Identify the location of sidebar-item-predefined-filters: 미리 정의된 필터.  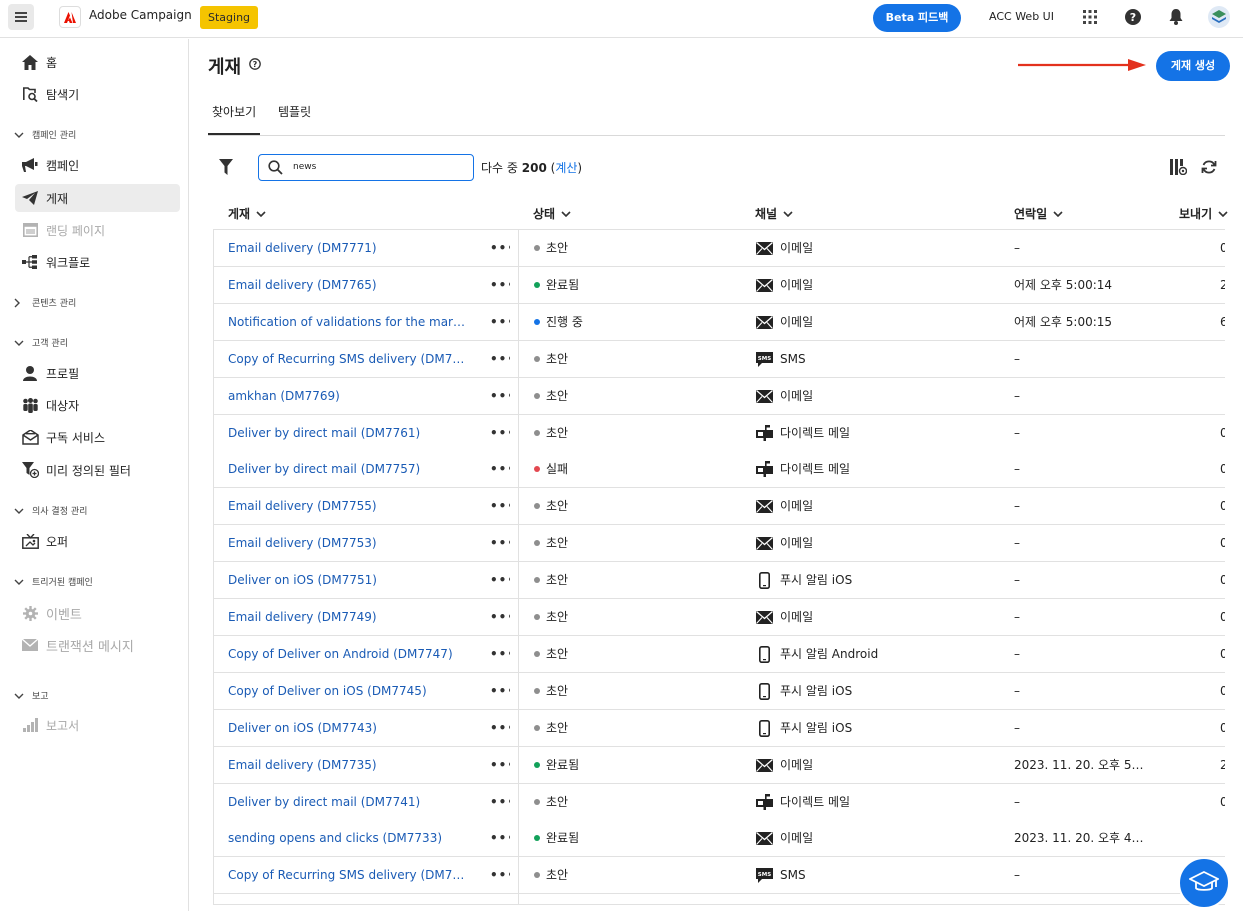
(97, 470).